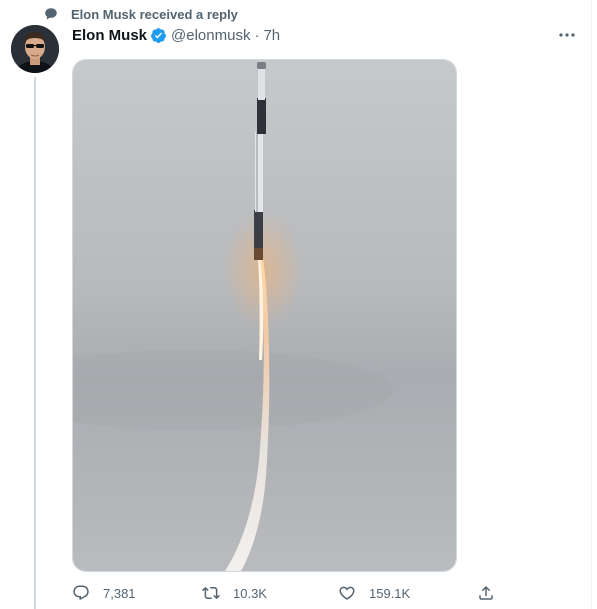  I want to click on share-icon, so click(486, 593).